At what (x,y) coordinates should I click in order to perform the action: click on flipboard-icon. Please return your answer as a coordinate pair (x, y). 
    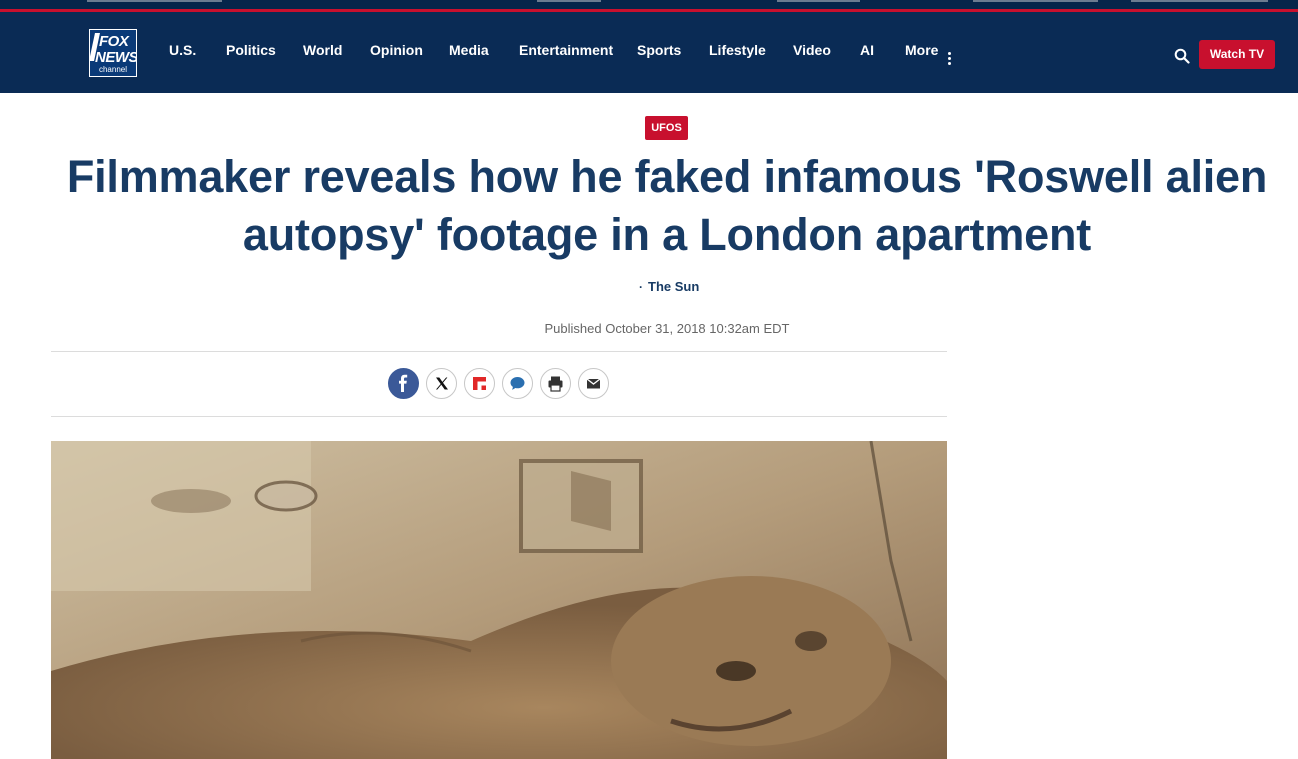
    Looking at the image, I should click on (479, 383).